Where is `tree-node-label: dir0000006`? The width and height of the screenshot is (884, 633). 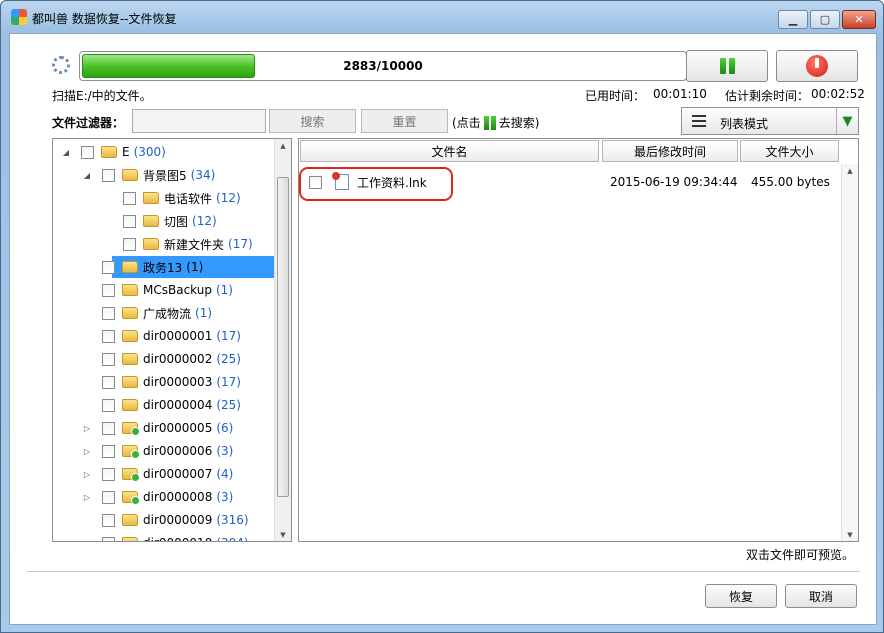 tree-node-label: dir0000006 is located at coordinates (178, 451).